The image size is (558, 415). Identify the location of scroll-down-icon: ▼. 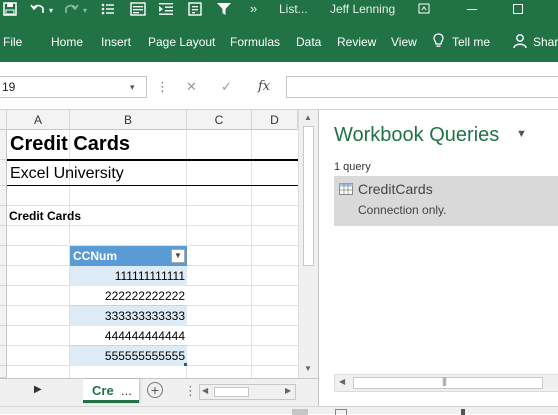
(308, 368).